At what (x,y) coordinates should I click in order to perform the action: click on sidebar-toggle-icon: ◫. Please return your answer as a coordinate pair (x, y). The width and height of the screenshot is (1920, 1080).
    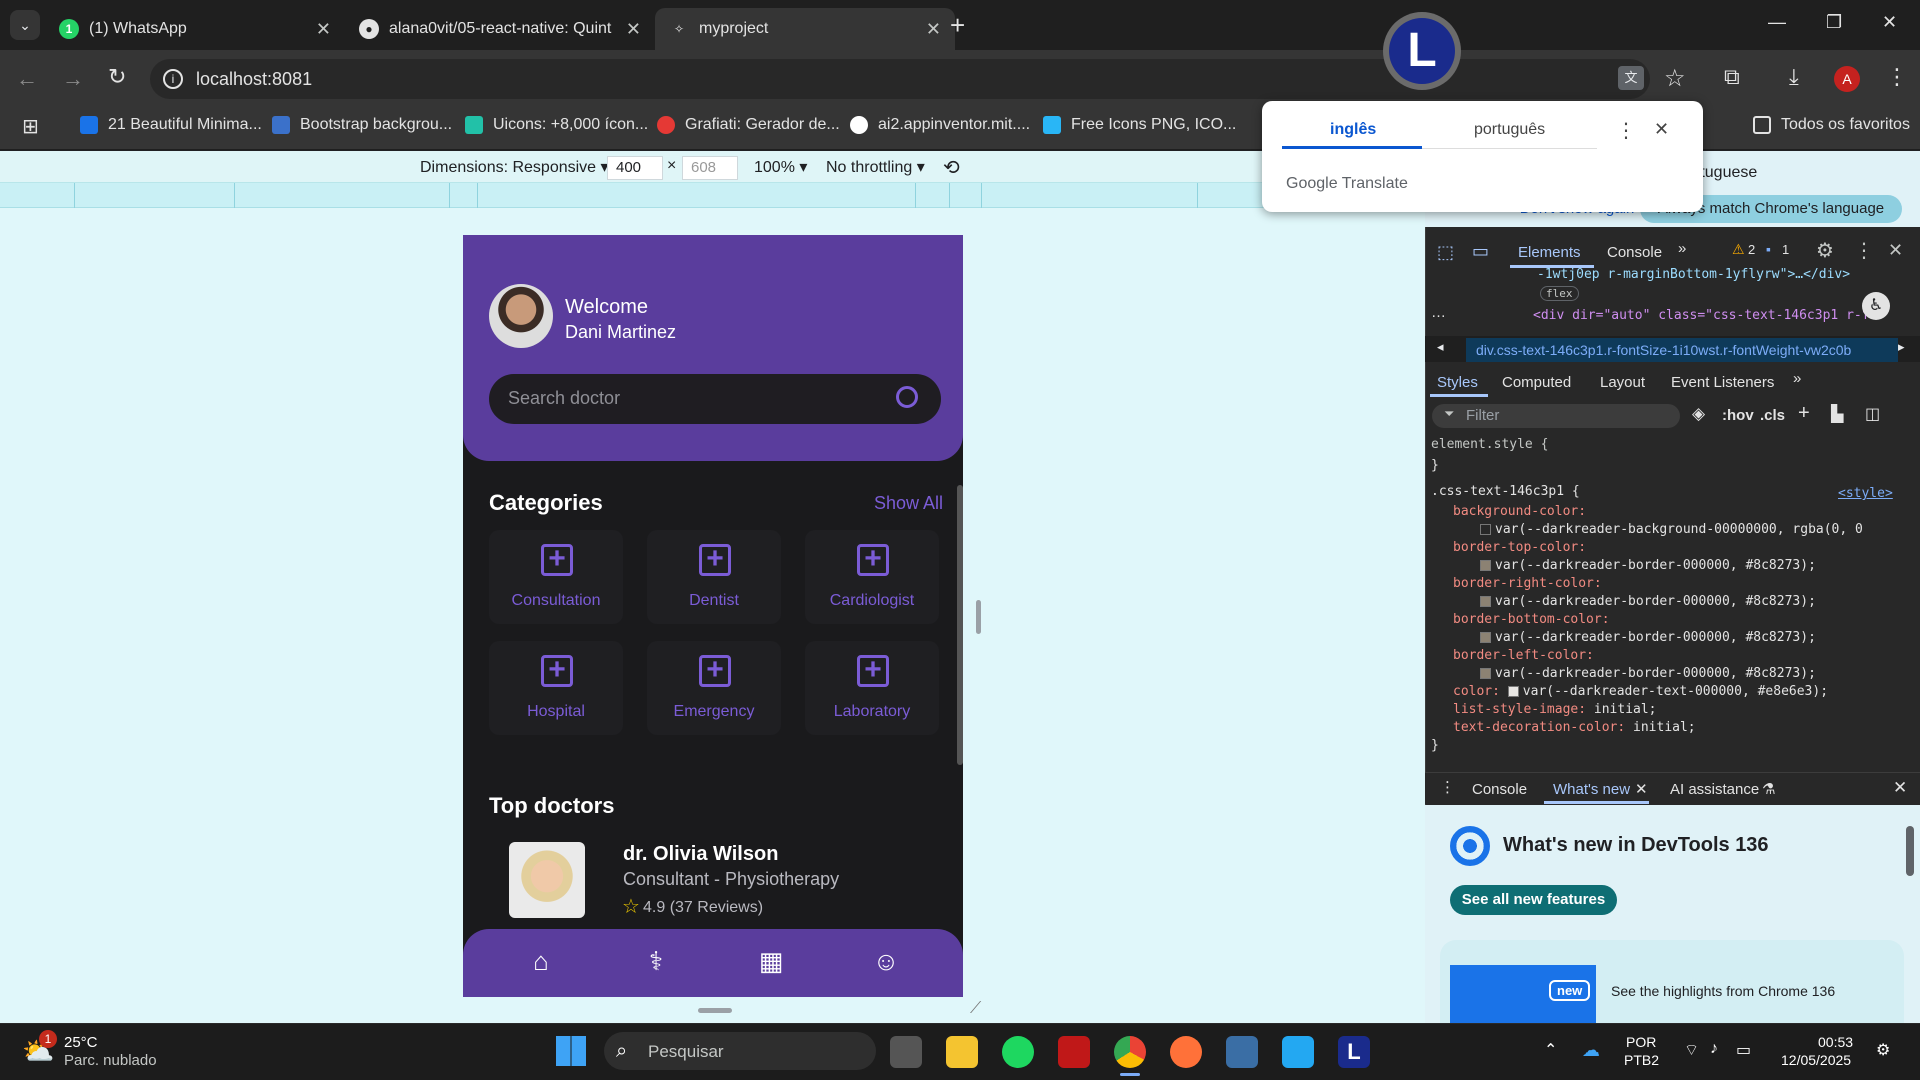
    Looking at the image, I should click on (1872, 414).